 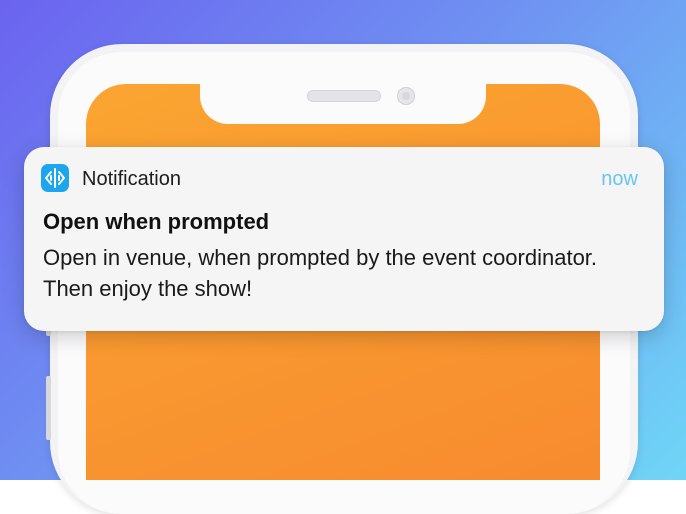 What do you see at coordinates (343, 103) in the screenshot?
I see `phone-notch` at bounding box center [343, 103].